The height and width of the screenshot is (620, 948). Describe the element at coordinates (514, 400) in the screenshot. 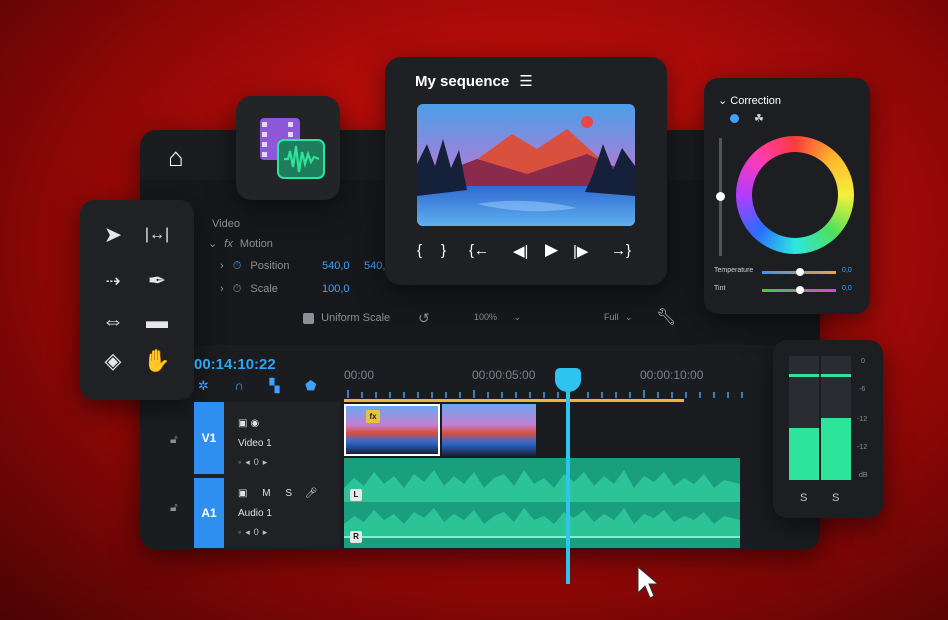

I see `work-area-bar` at that location.